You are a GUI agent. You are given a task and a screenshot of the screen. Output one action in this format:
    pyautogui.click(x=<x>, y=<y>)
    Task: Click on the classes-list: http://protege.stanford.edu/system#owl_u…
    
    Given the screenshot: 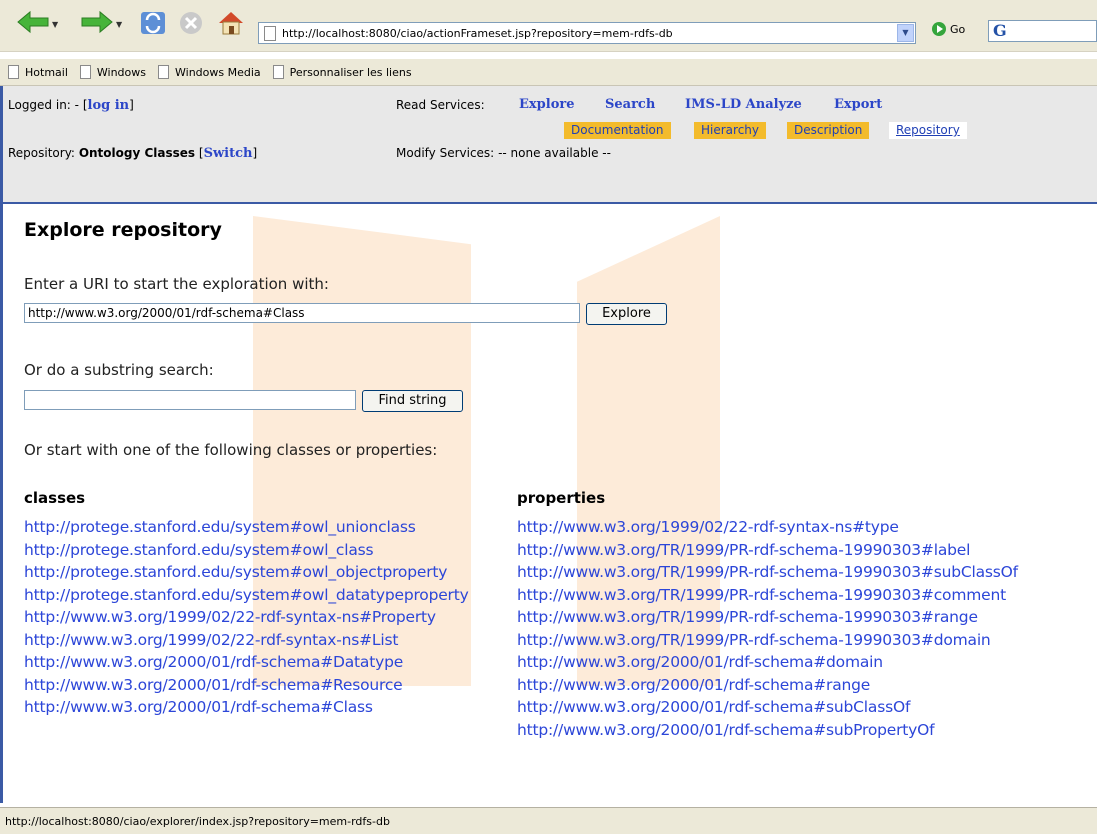 What is the action you would take?
    pyautogui.click(x=246, y=617)
    